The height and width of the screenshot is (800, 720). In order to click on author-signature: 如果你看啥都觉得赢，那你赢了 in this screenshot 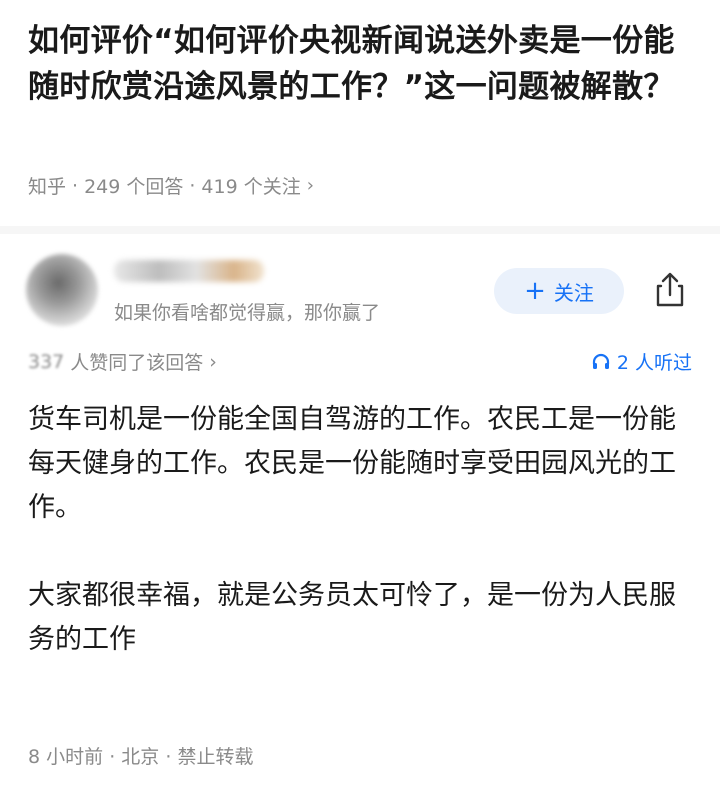, I will do `click(247, 313)`.